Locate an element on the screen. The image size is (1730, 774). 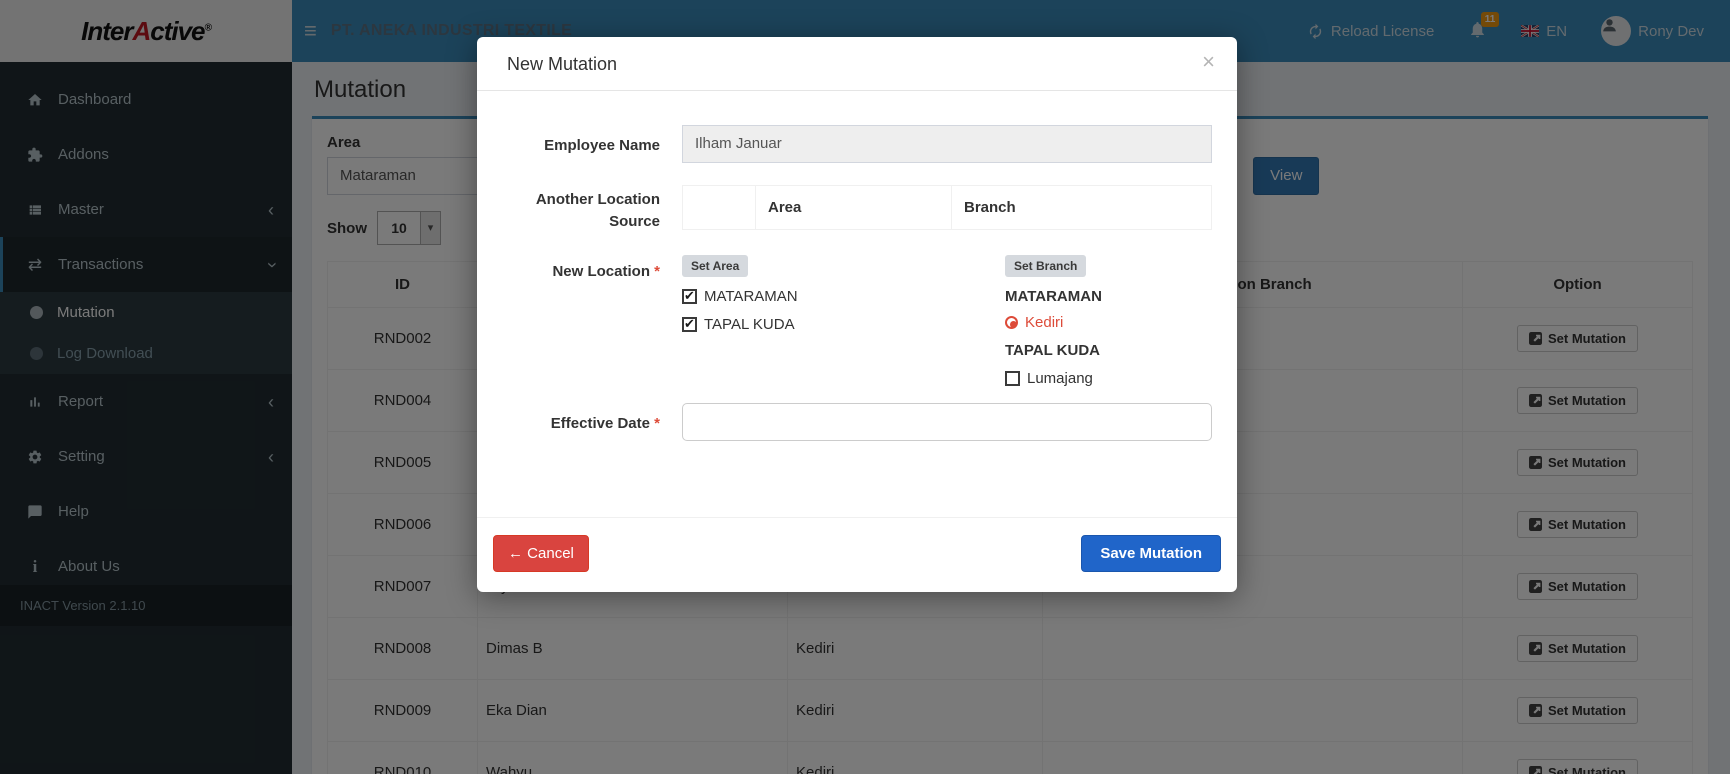
area-checkbox-tapal-kuda: TAPAL KUDA is located at coordinates (843, 324).